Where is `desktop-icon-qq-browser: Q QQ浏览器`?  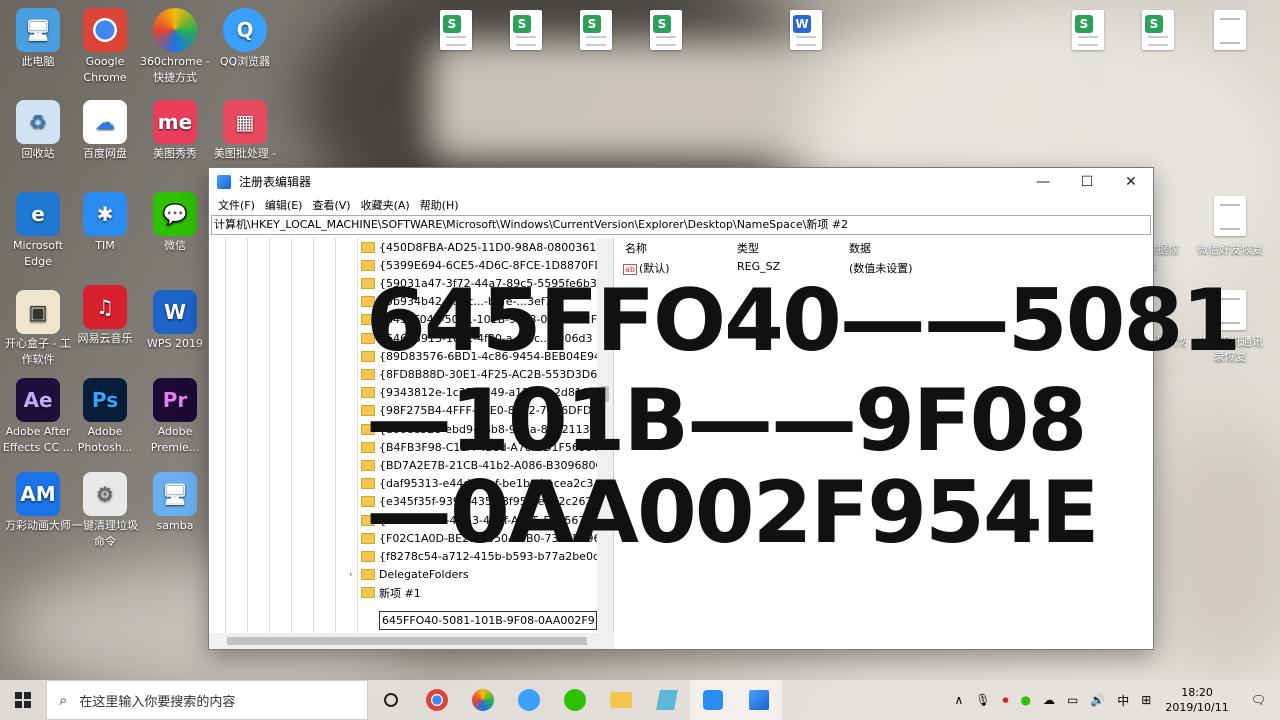 desktop-icon-qq-browser: Q QQ浏览器 is located at coordinates (245, 39).